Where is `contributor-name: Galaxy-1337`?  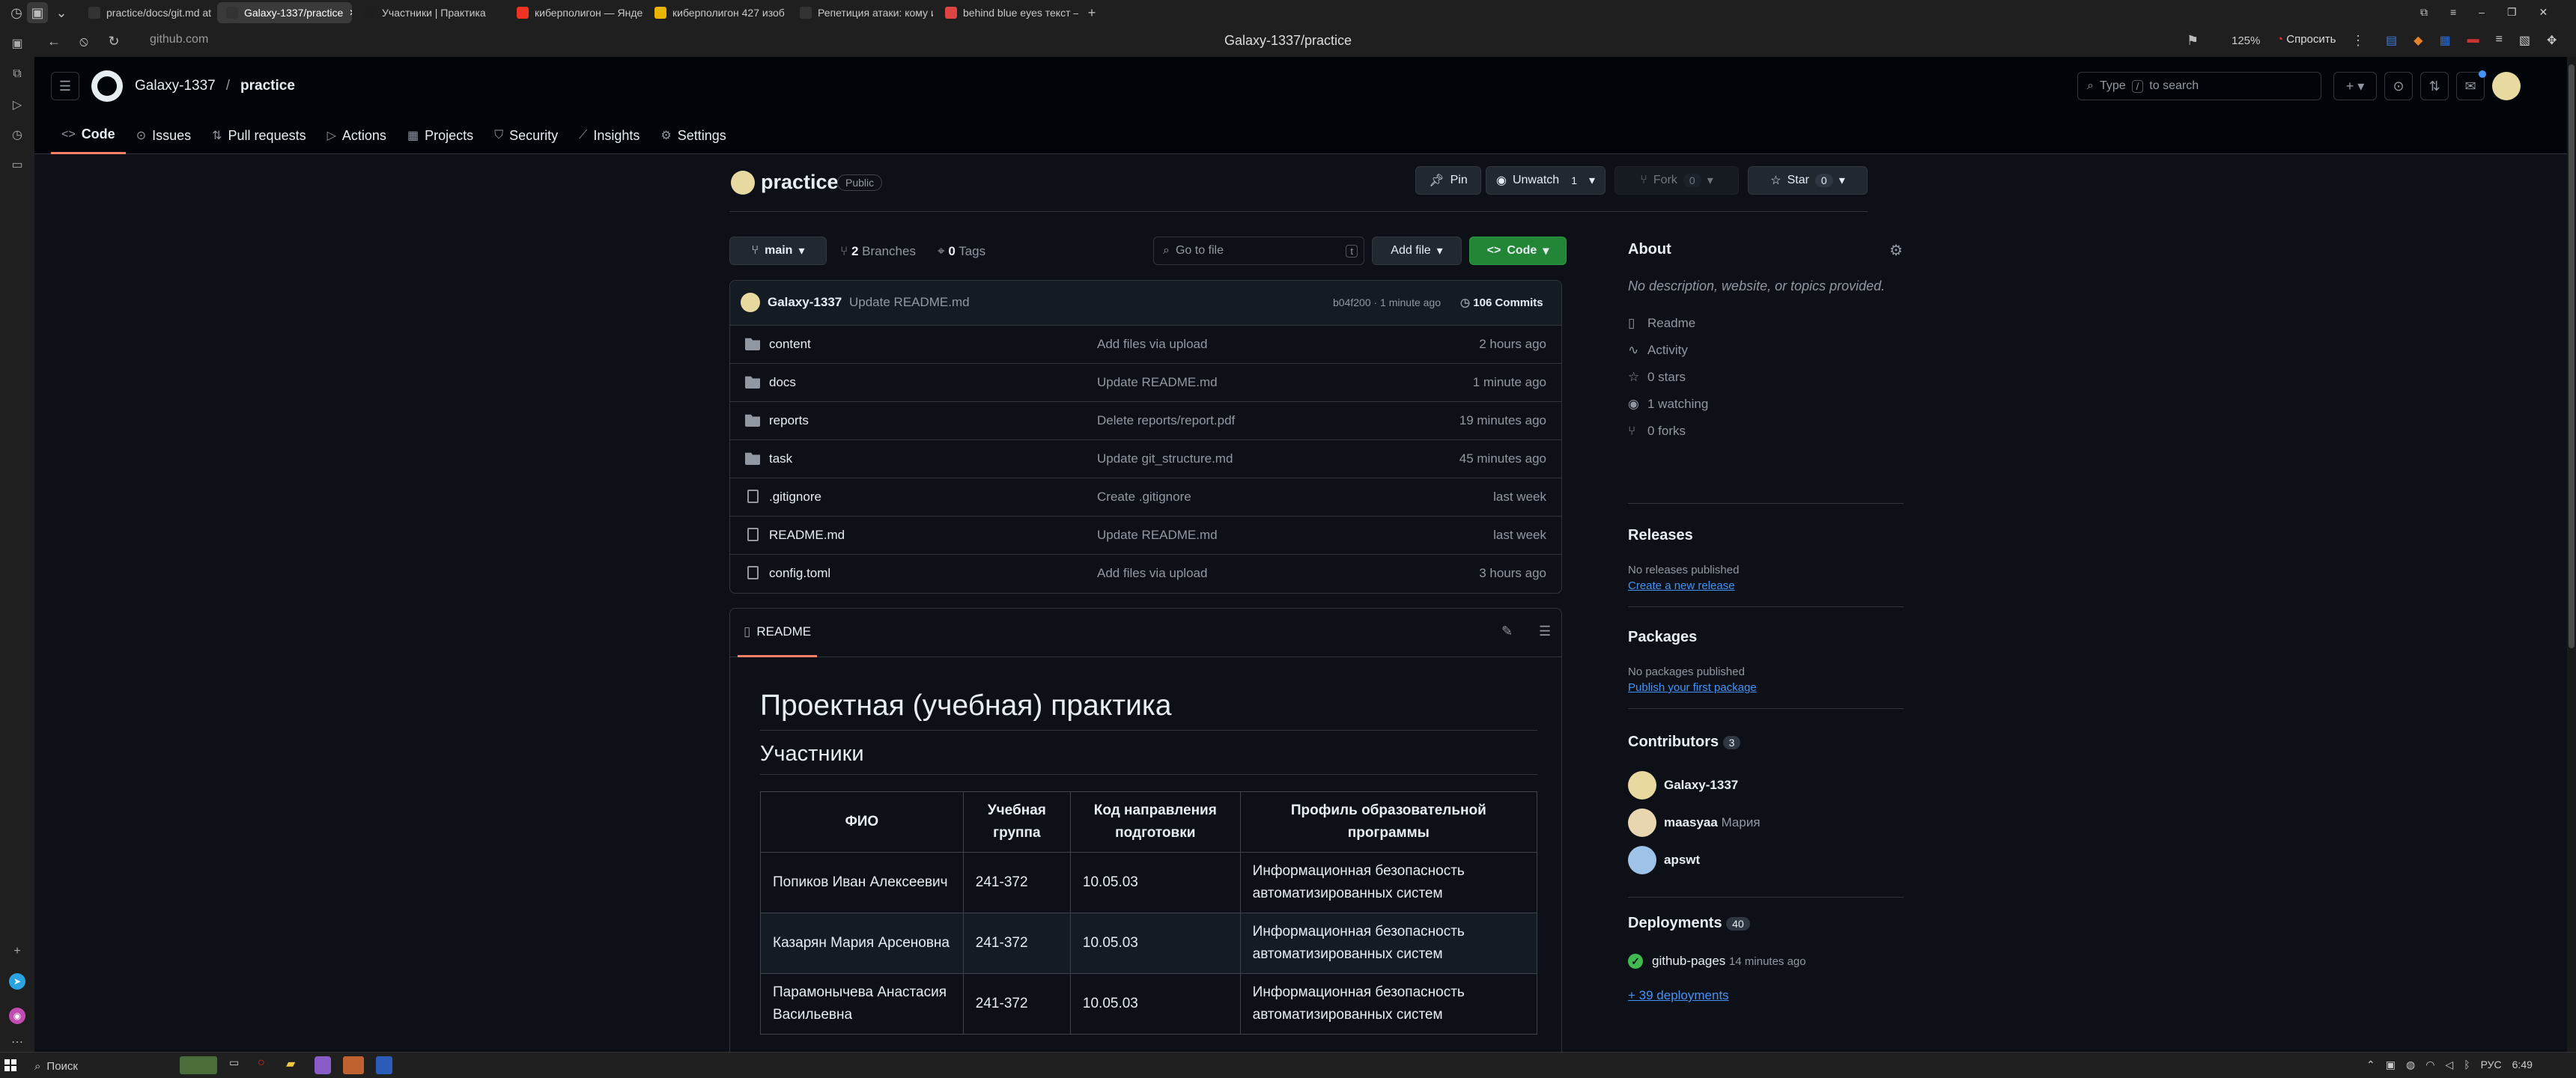
contributor-name: Galaxy-1337 is located at coordinates (1701, 785).